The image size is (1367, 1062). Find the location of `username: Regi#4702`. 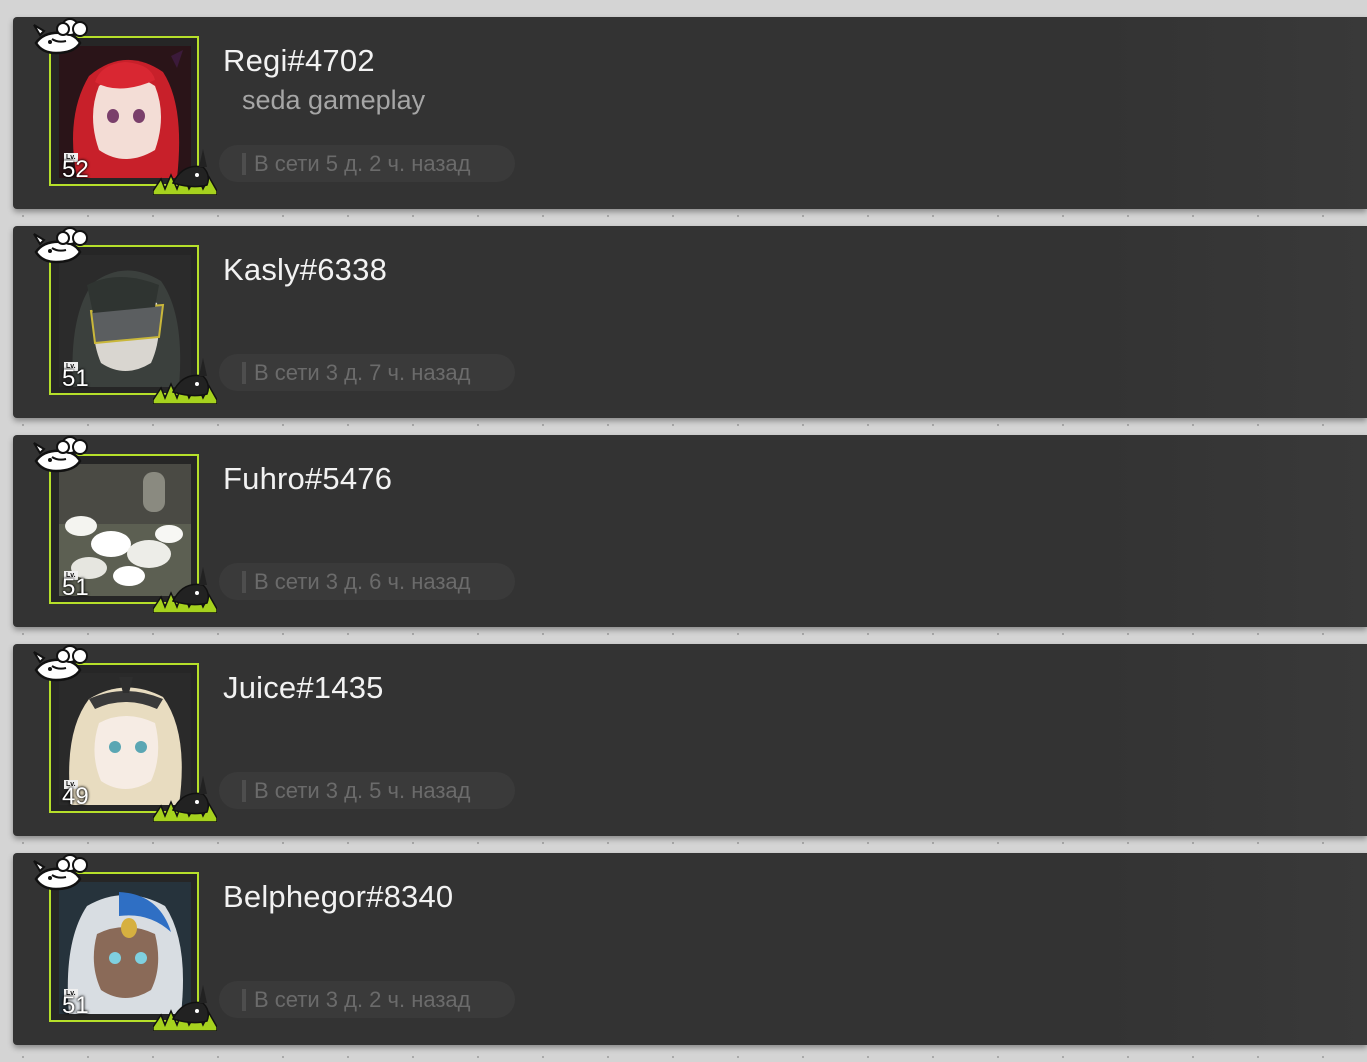

username: Regi#4702 is located at coordinates (299, 60).